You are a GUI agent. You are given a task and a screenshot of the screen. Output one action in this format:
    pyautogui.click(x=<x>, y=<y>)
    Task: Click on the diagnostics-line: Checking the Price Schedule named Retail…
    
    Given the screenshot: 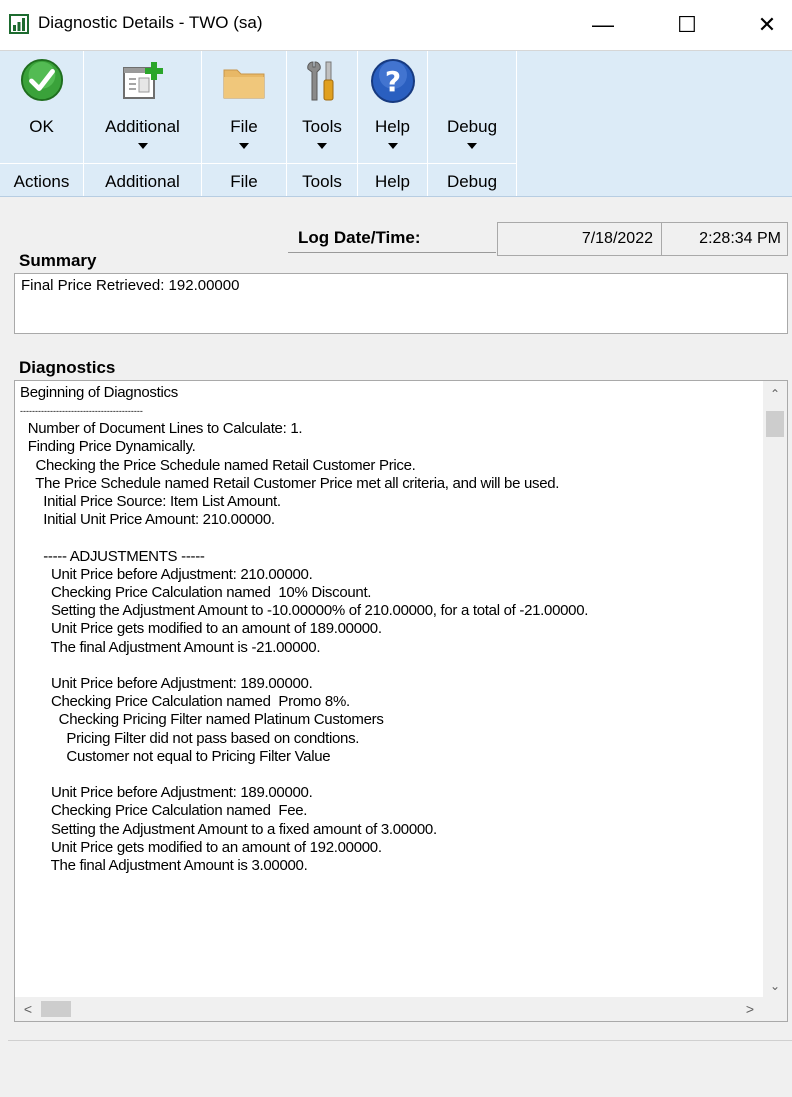 What is the action you would take?
    pyautogui.click(x=218, y=465)
    